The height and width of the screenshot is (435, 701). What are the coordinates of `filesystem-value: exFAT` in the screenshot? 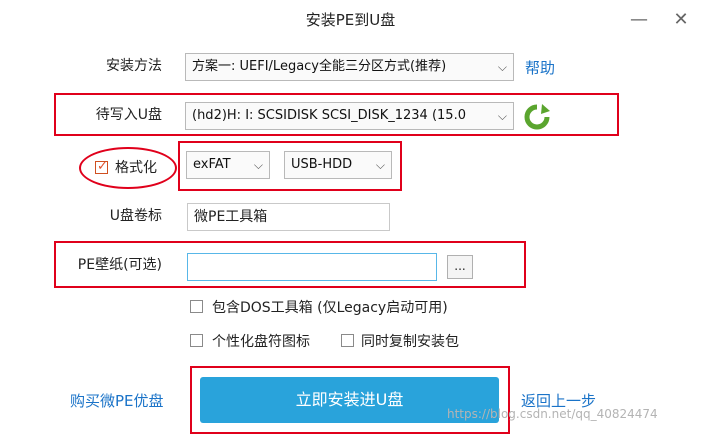 It's located at (212, 164).